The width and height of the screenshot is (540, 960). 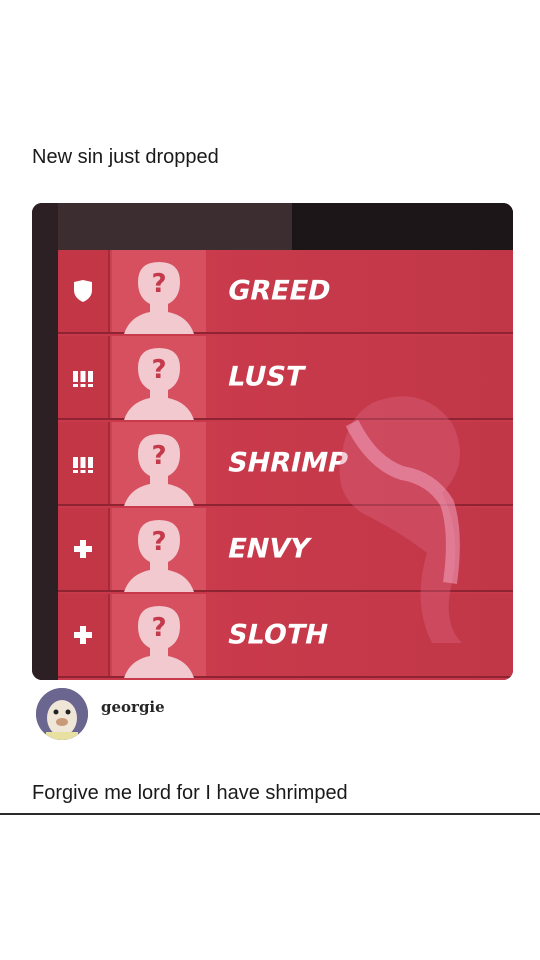 What do you see at coordinates (133, 707) in the screenshot?
I see `username: georgie` at bounding box center [133, 707].